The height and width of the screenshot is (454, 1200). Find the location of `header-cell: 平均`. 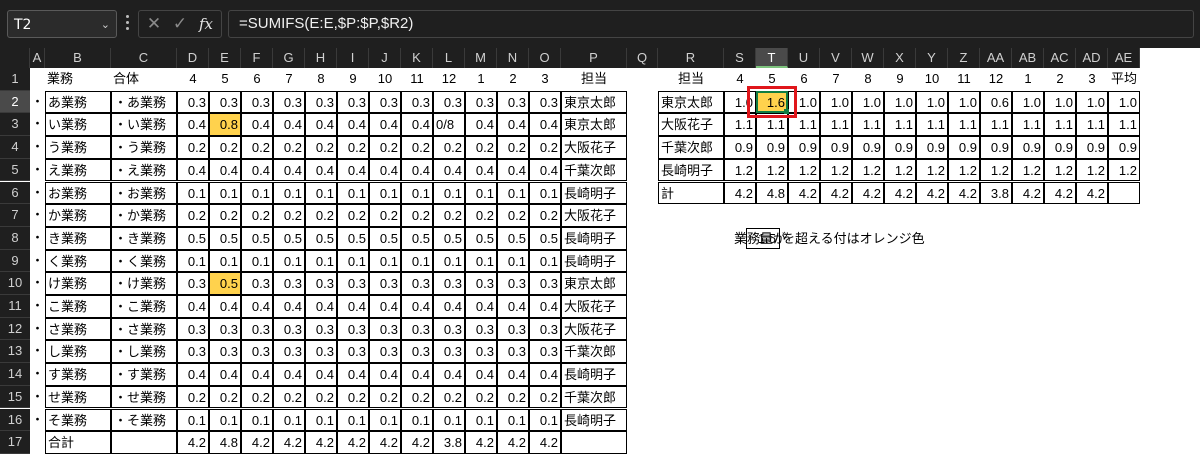

header-cell: 平均 is located at coordinates (1124, 79).